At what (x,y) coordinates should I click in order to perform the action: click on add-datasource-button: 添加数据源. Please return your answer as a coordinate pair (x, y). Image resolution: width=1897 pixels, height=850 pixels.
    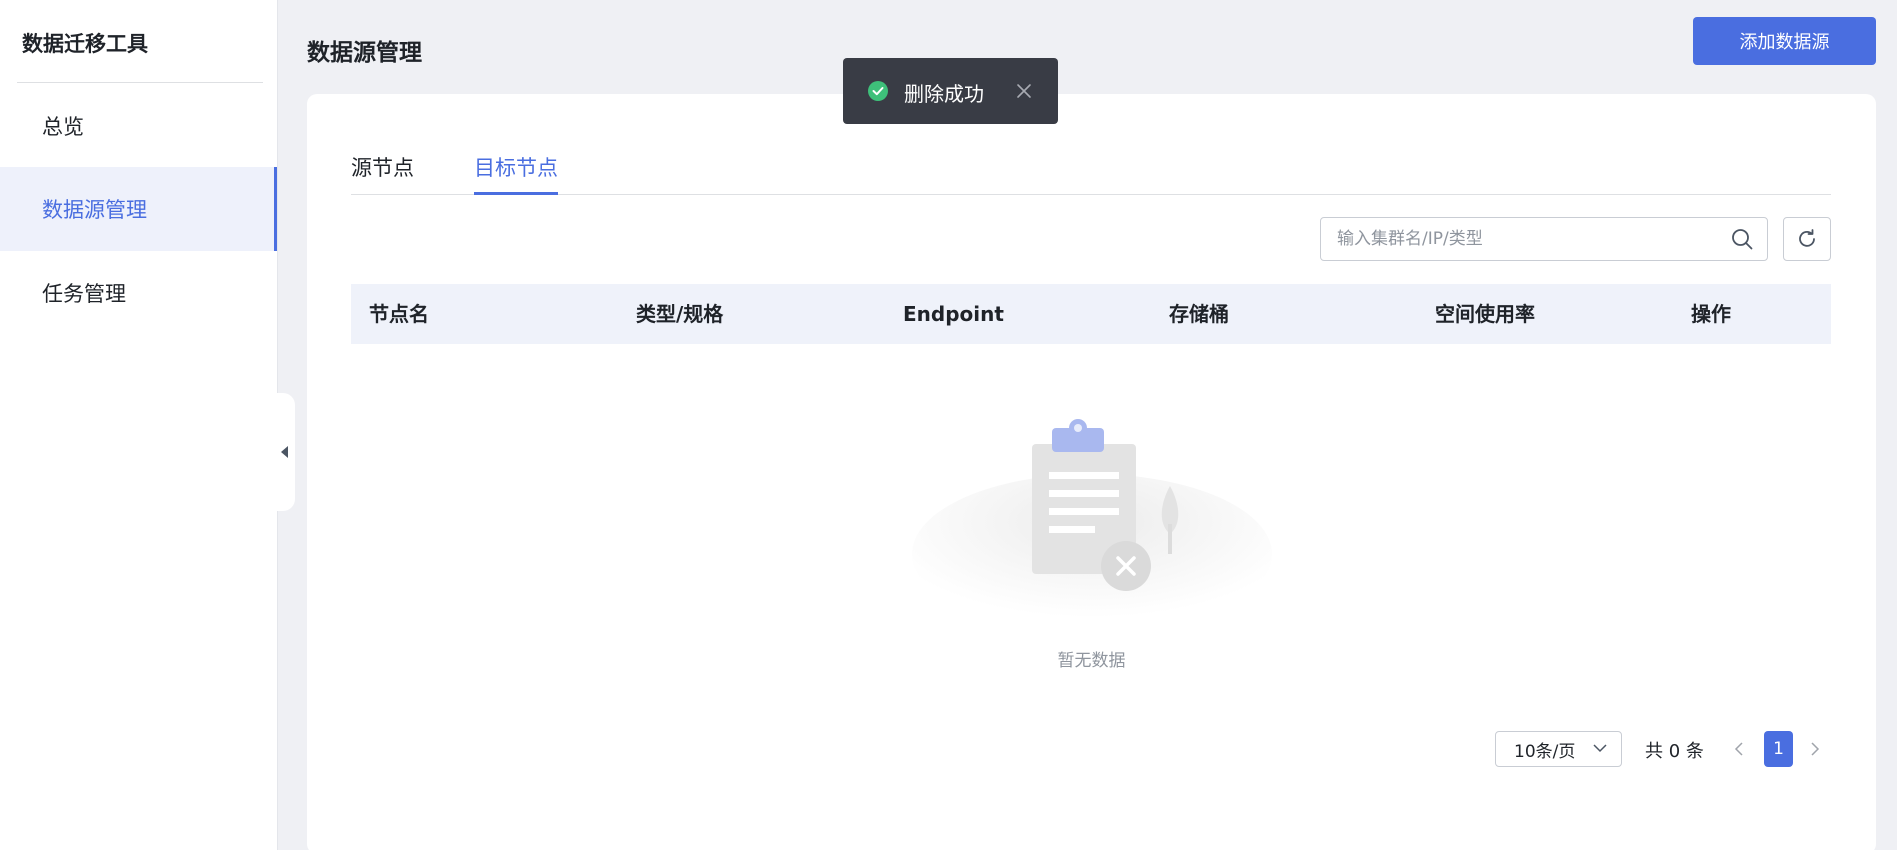
    Looking at the image, I should click on (1784, 41).